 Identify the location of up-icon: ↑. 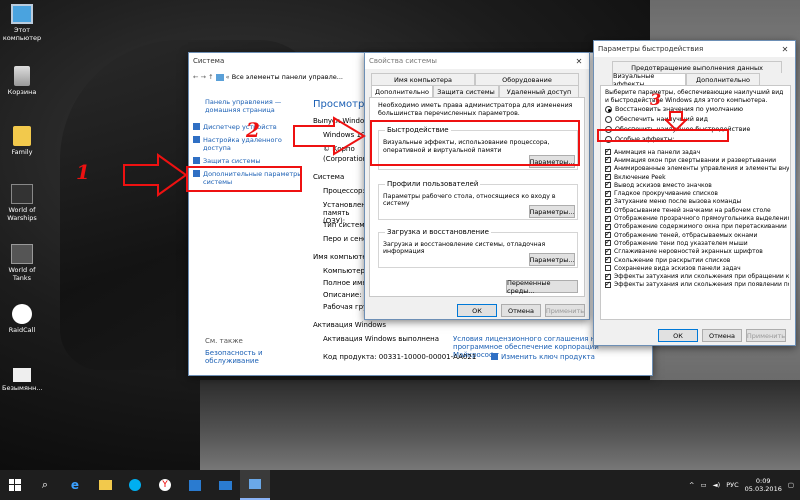
(210, 77).